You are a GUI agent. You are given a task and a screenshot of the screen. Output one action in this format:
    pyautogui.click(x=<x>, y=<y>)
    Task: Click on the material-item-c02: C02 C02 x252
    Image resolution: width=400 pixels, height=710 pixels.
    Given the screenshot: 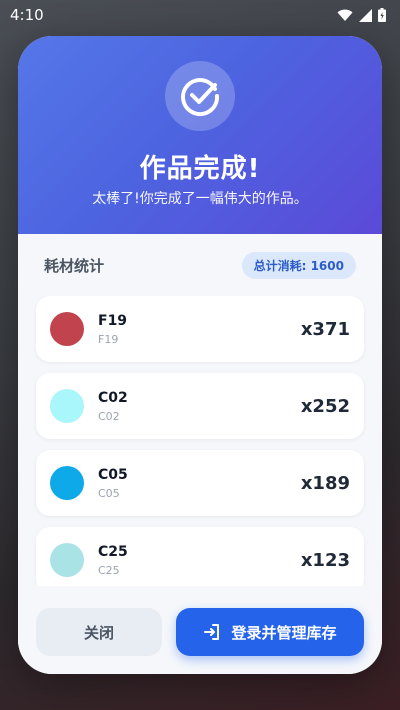 What is the action you would take?
    pyautogui.click(x=200, y=406)
    